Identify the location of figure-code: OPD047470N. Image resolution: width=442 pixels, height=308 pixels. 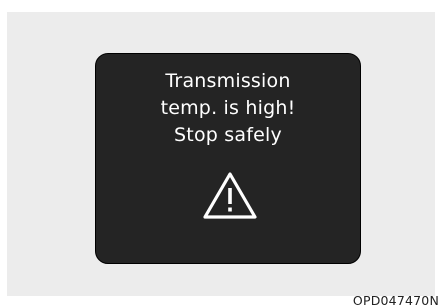
(395, 300).